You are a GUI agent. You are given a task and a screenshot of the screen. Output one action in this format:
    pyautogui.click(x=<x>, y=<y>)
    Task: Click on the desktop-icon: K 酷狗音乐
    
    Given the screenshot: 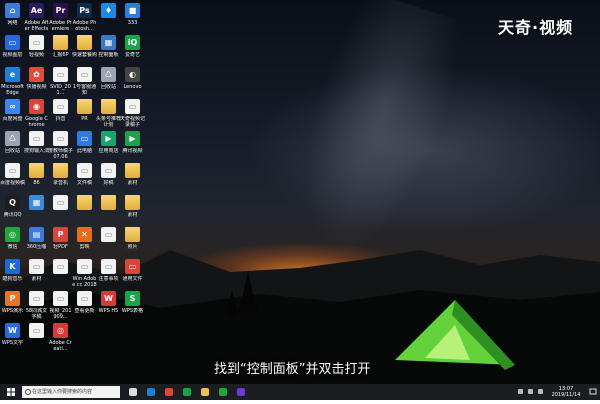 What is the action you would take?
    pyautogui.click(x=12, y=273)
    